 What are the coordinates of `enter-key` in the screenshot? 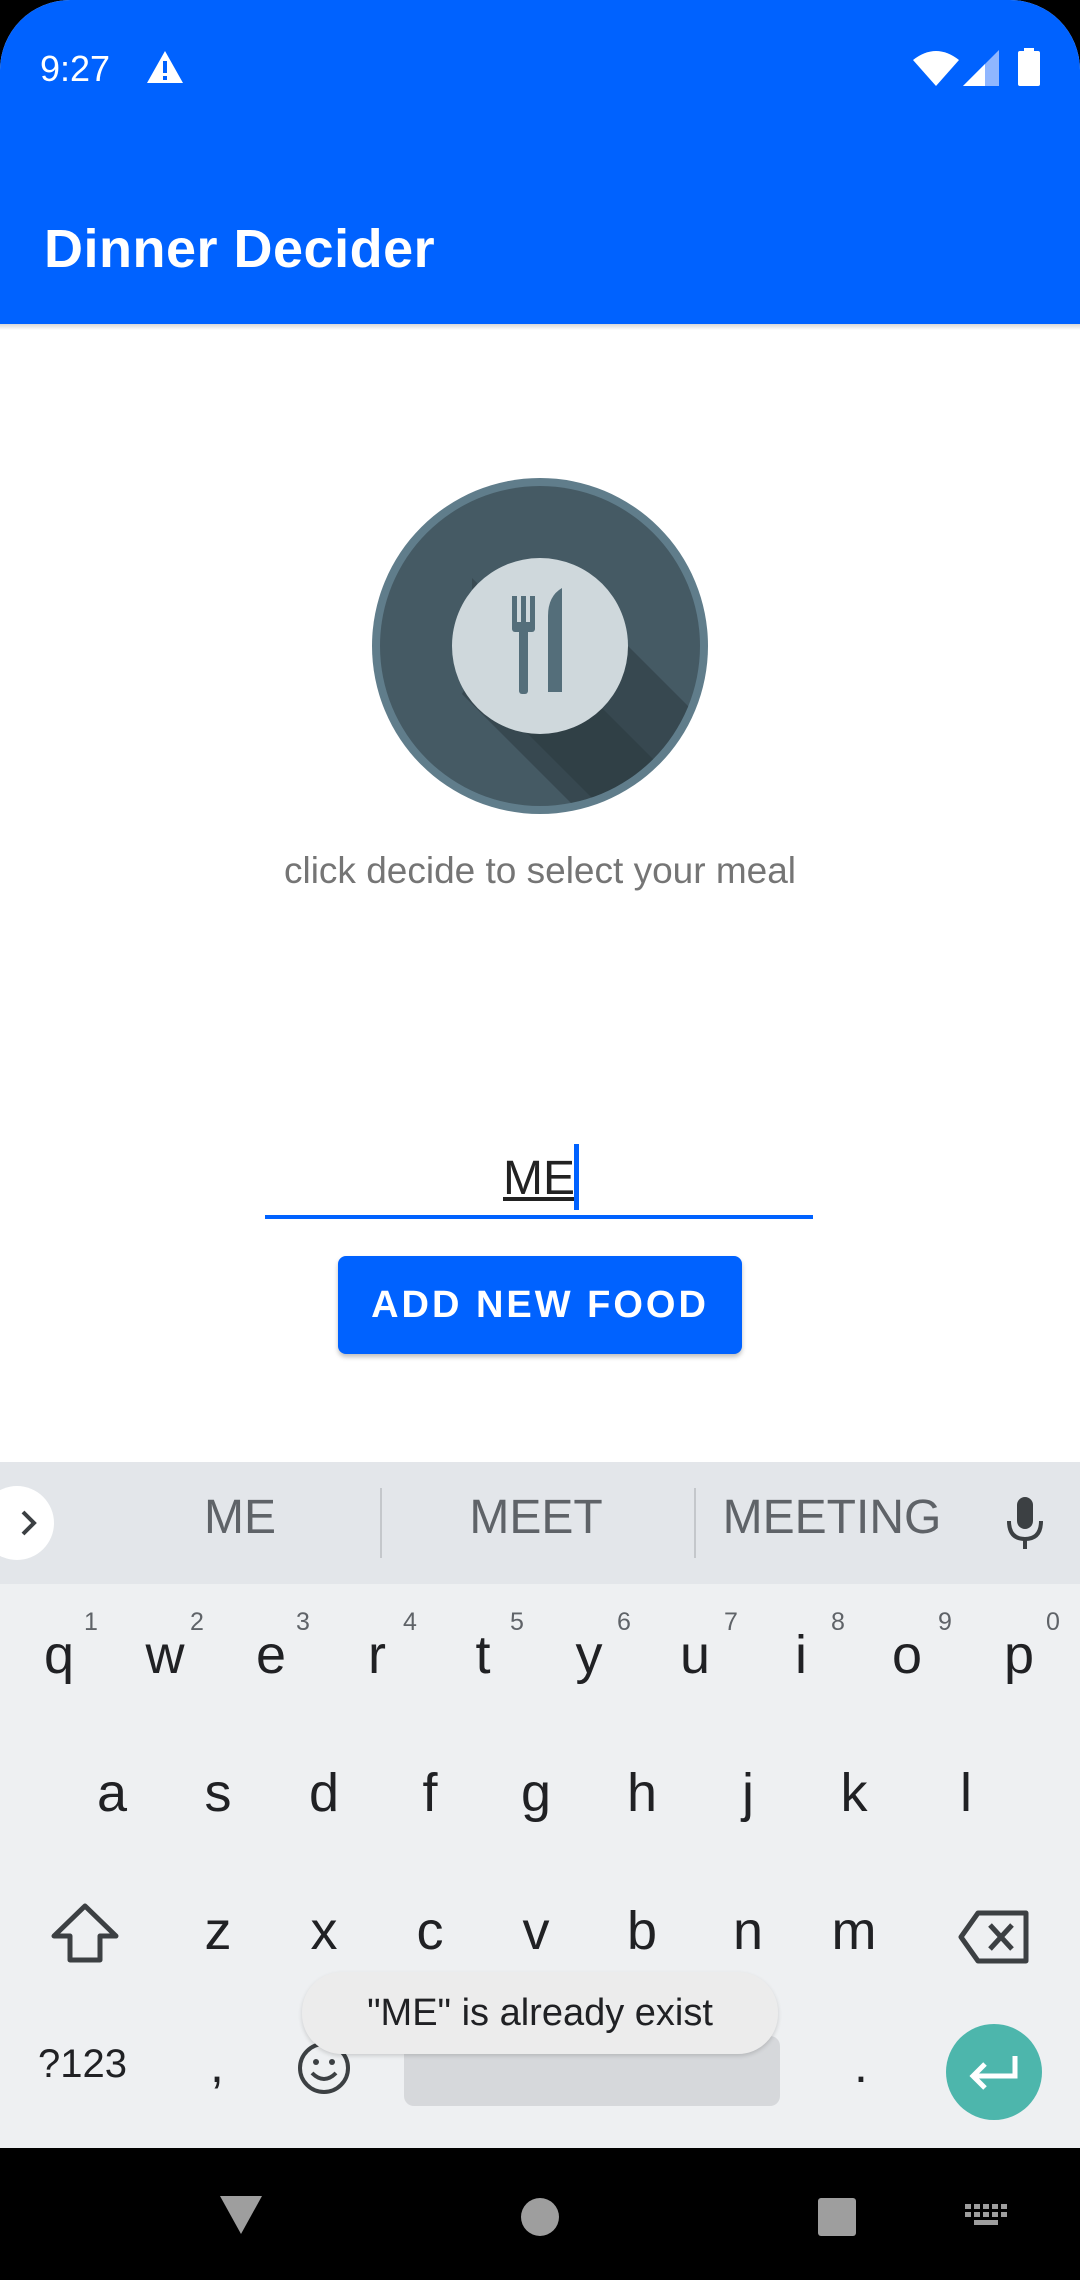 It's located at (994, 2072).